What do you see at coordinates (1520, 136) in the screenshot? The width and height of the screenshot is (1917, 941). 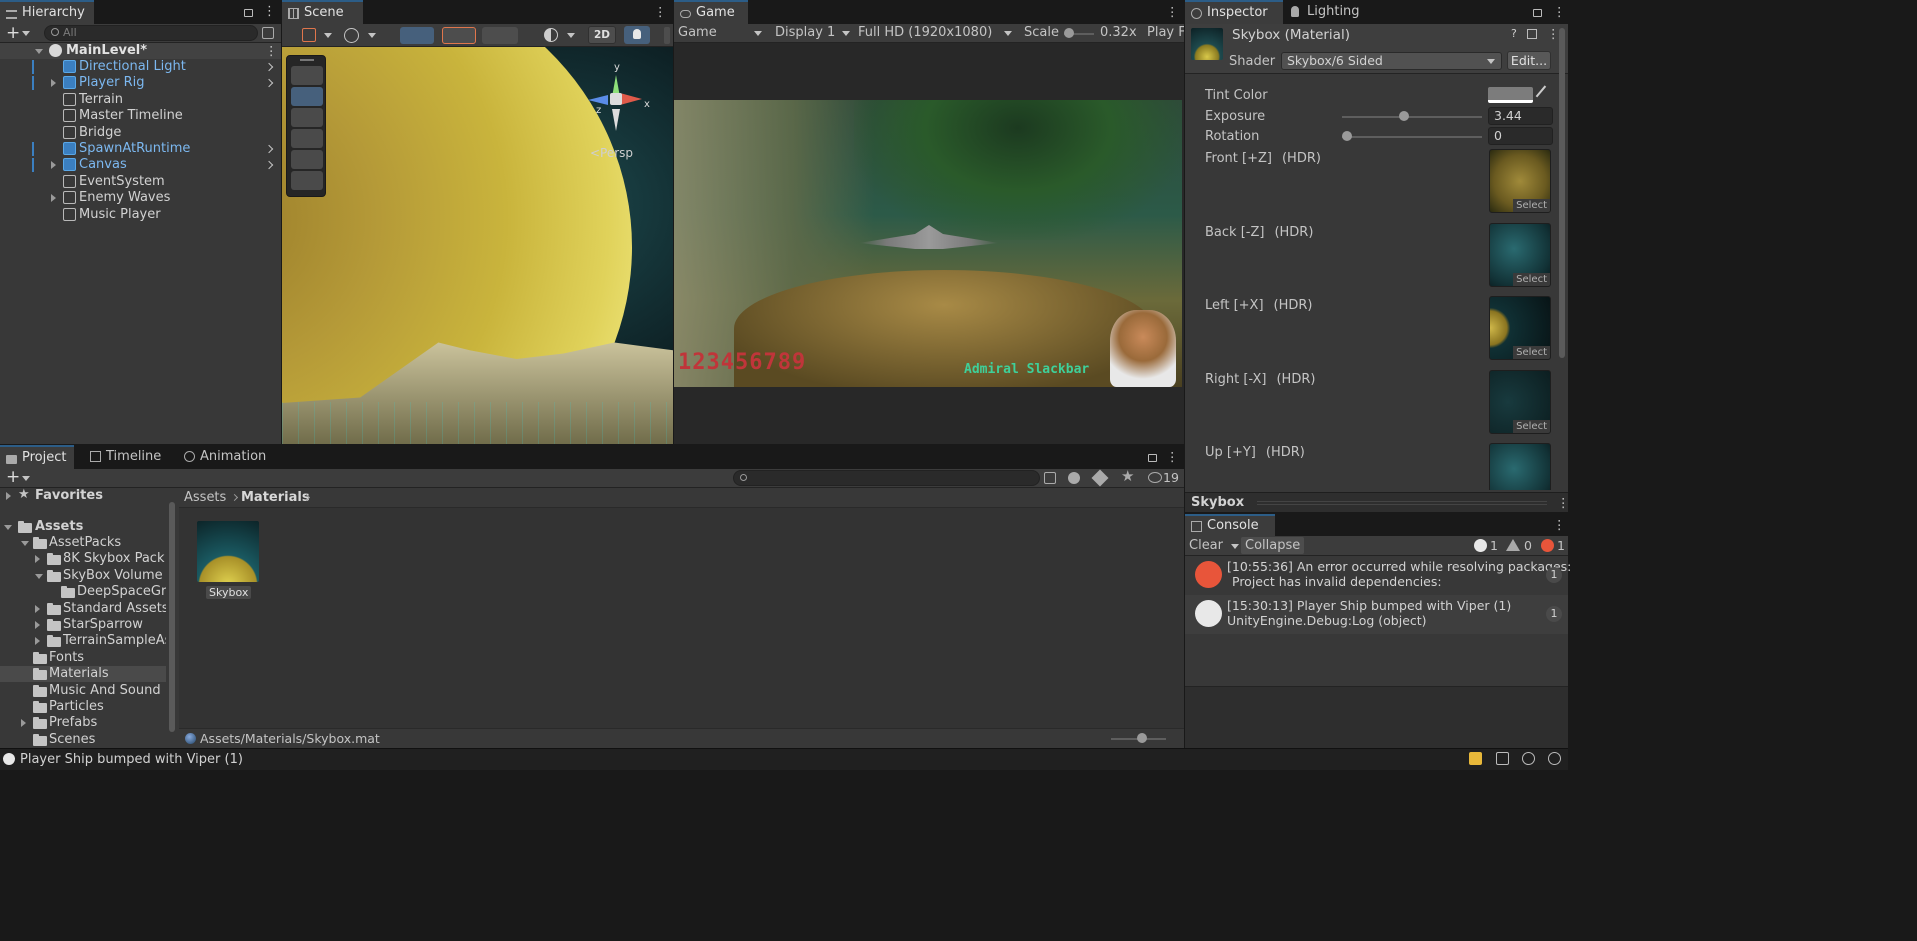 I see `rotation-field: 0` at bounding box center [1520, 136].